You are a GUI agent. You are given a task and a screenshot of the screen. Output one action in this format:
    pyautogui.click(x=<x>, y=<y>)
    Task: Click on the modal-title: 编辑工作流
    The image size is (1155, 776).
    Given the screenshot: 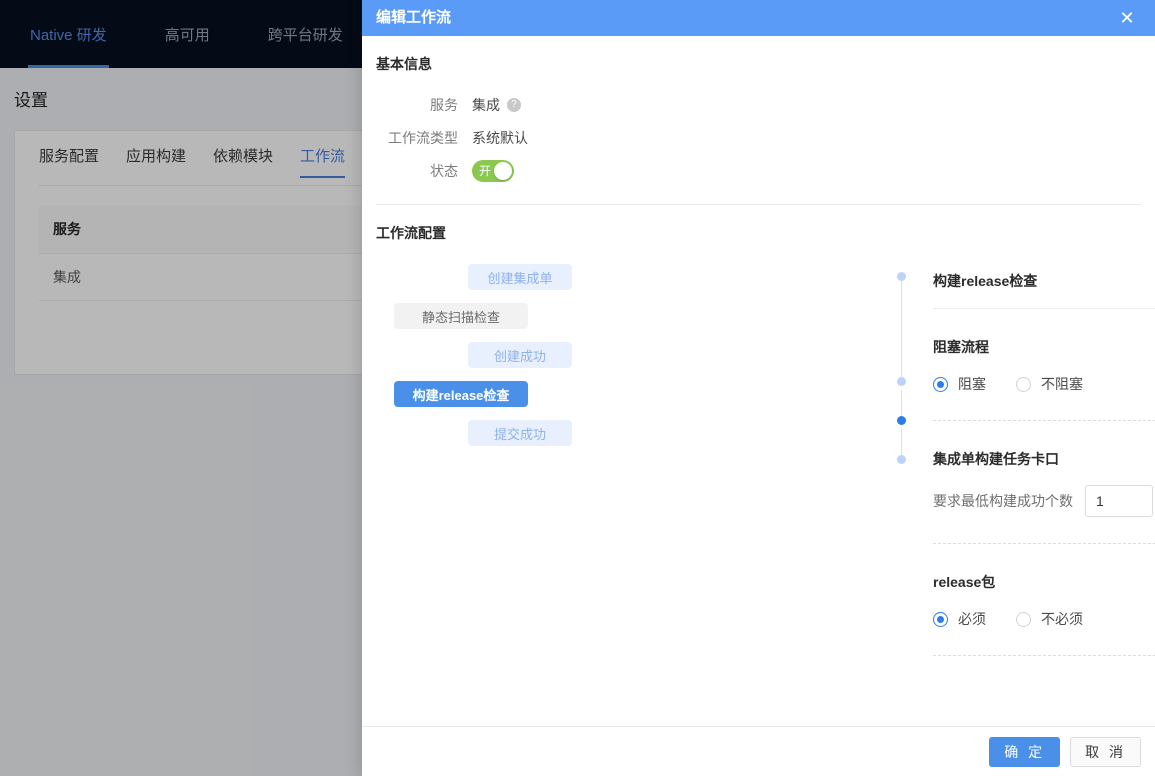 What is the action you would take?
    pyautogui.click(x=414, y=17)
    